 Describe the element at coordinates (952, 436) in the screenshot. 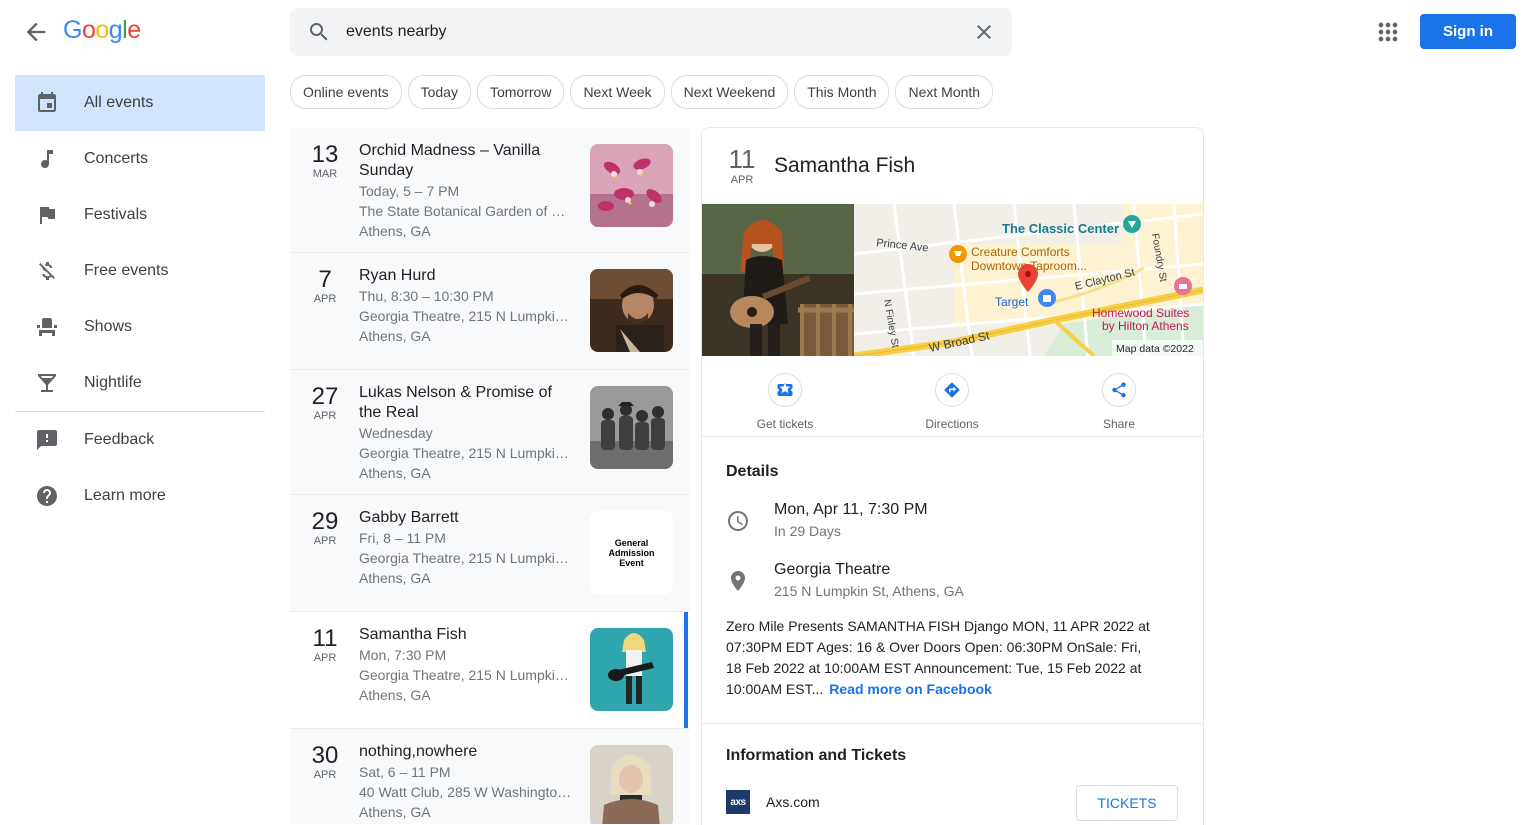

I see `divider` at that location.